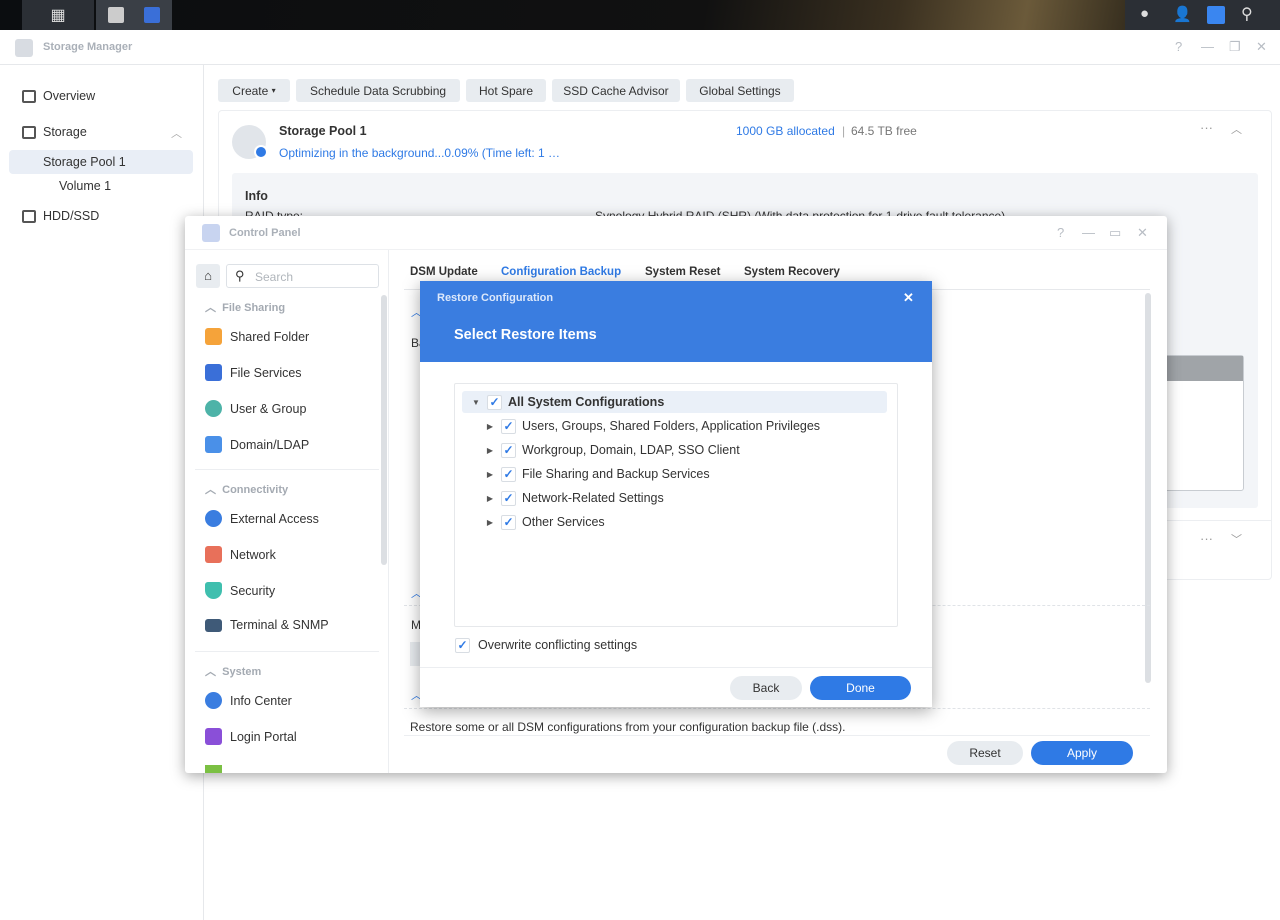 Image resolution: width=1280 pixels, height=920 pixels. Describe the element at coordinates (384, 430) in the screenshot. I see `sidebar-scrollbar` at that location.